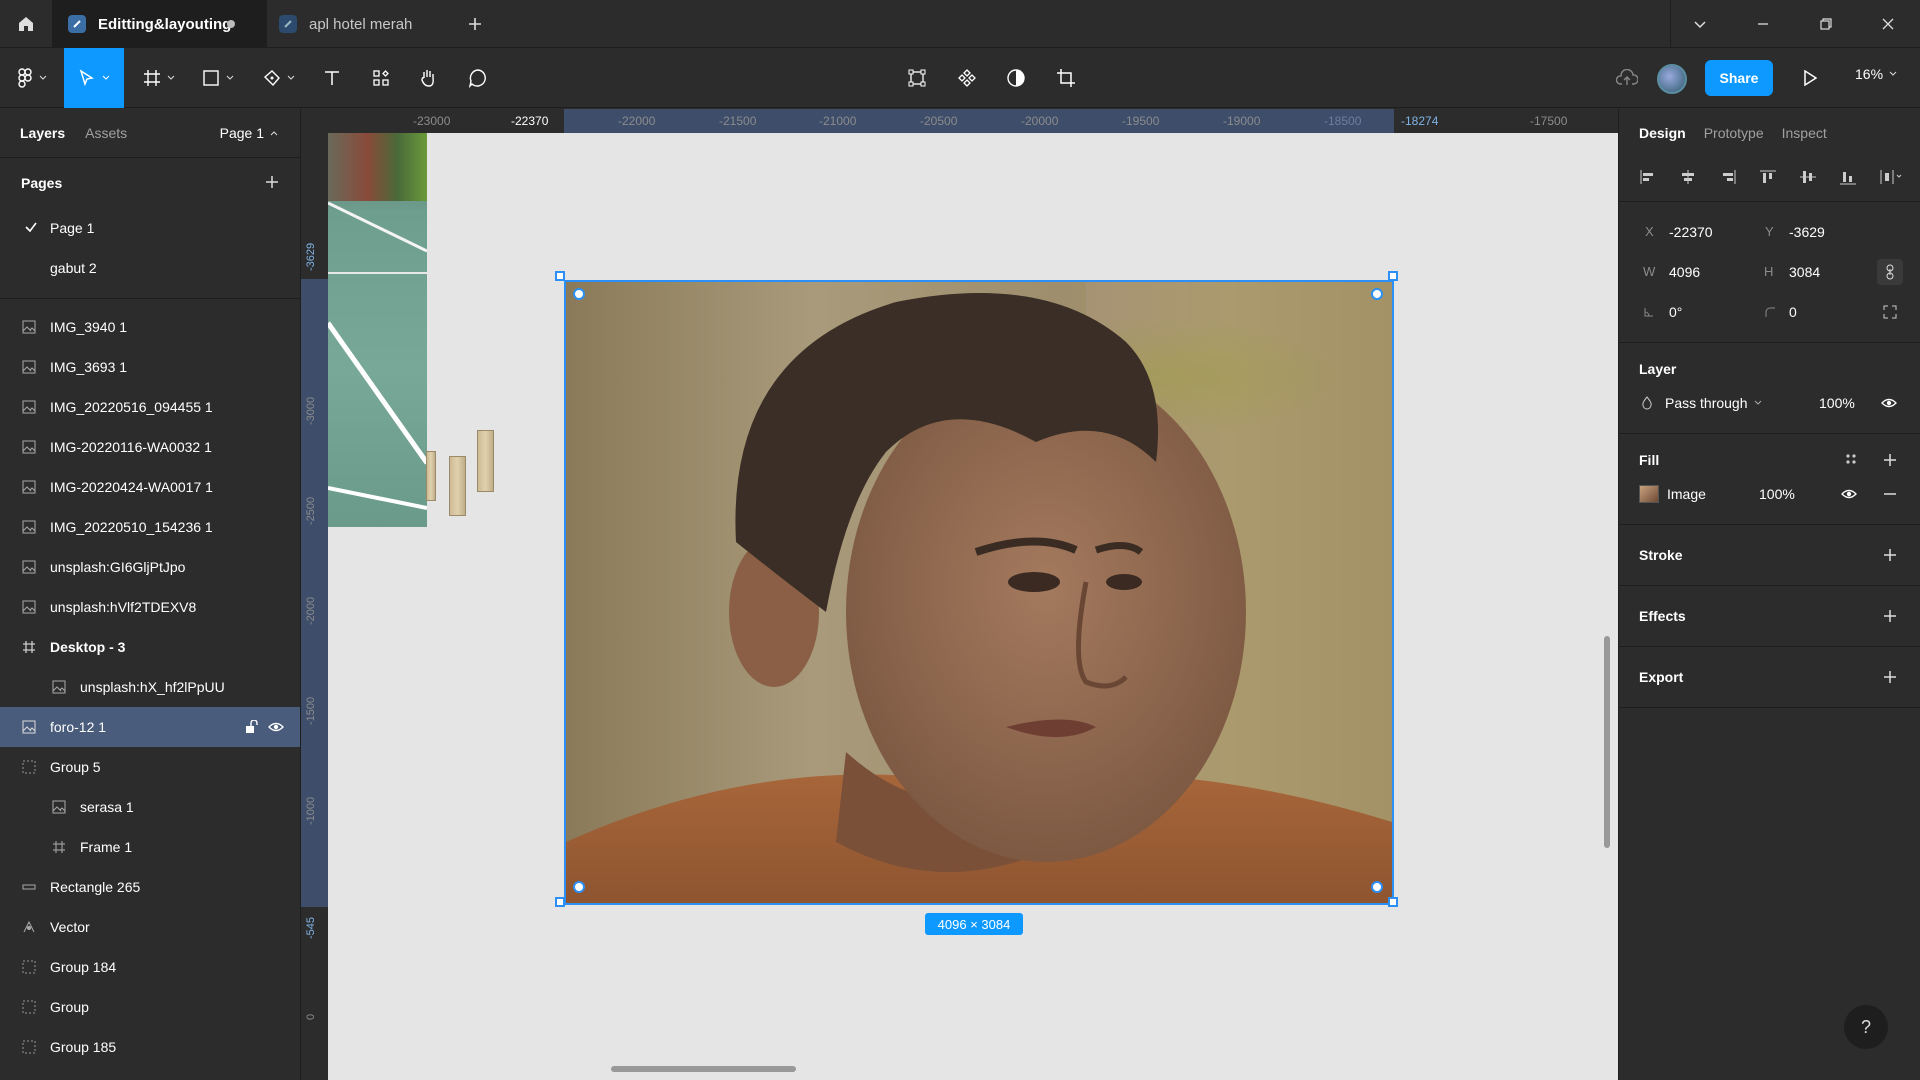  Describe the element at coordinates (150, 767) in the screenshot. I see `layer-row: Group 5` at that location.